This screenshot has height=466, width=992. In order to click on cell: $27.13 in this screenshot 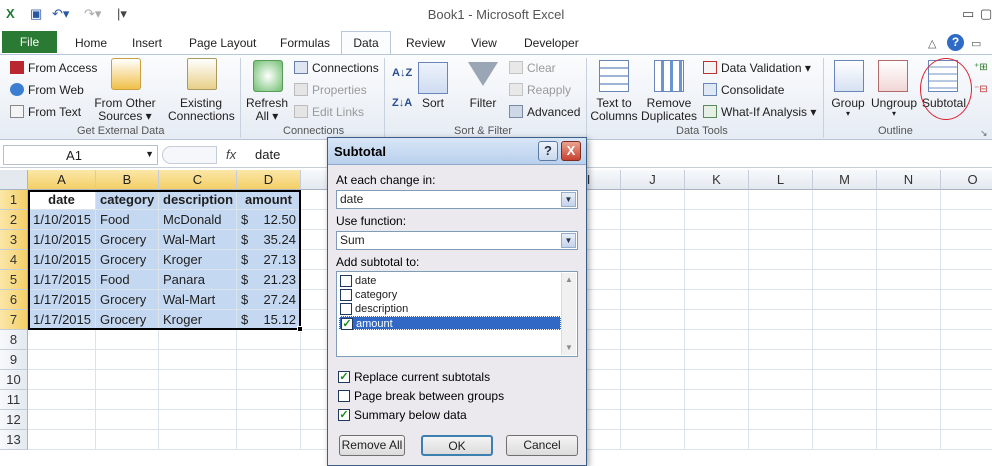, I will do `click(269, 260)`.